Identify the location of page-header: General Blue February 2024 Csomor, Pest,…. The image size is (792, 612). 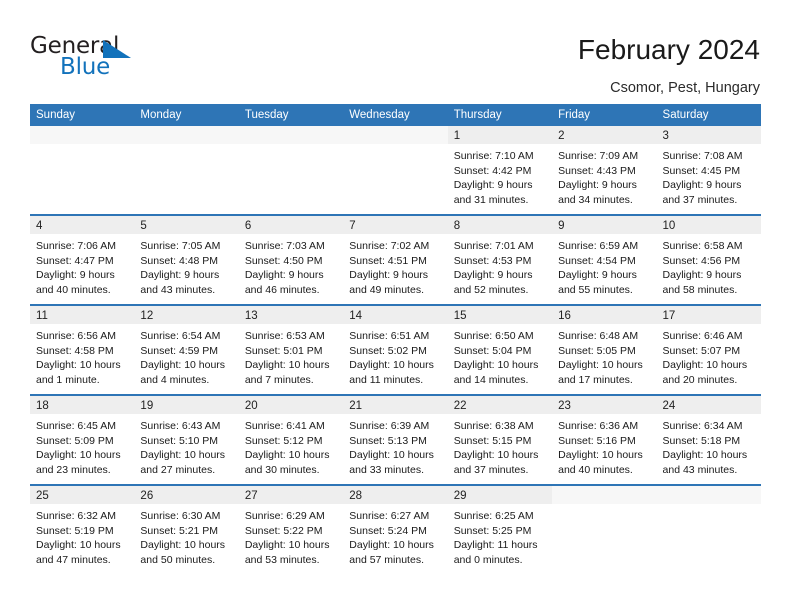
(395, 64).